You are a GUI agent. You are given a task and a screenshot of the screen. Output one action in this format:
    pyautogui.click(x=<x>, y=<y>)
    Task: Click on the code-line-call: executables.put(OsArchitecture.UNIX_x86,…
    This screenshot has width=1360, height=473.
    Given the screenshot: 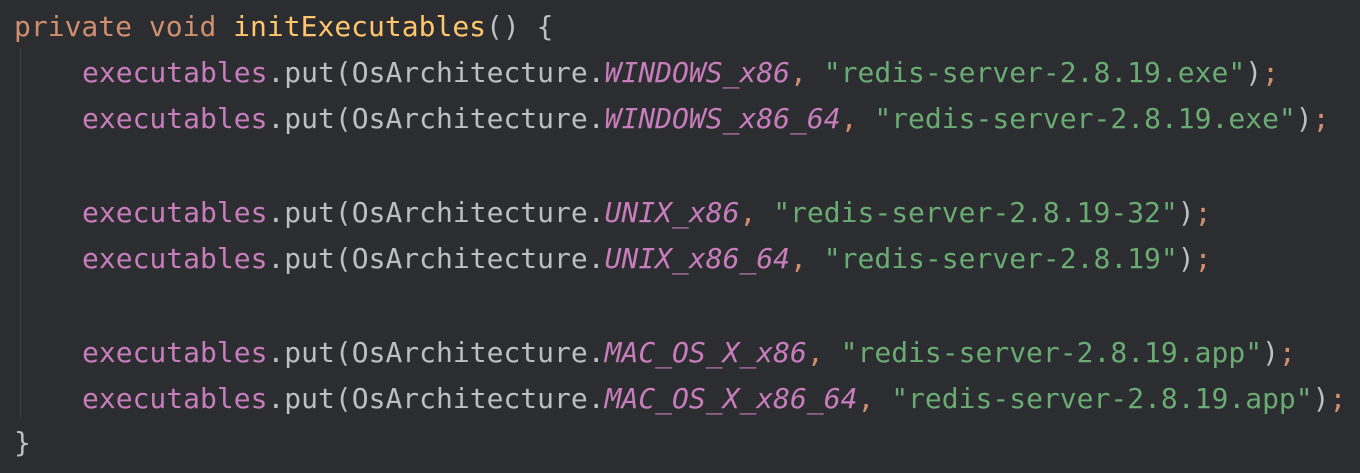 What is the action you would take?
    pyautogui.click(x=605, y=213)
    